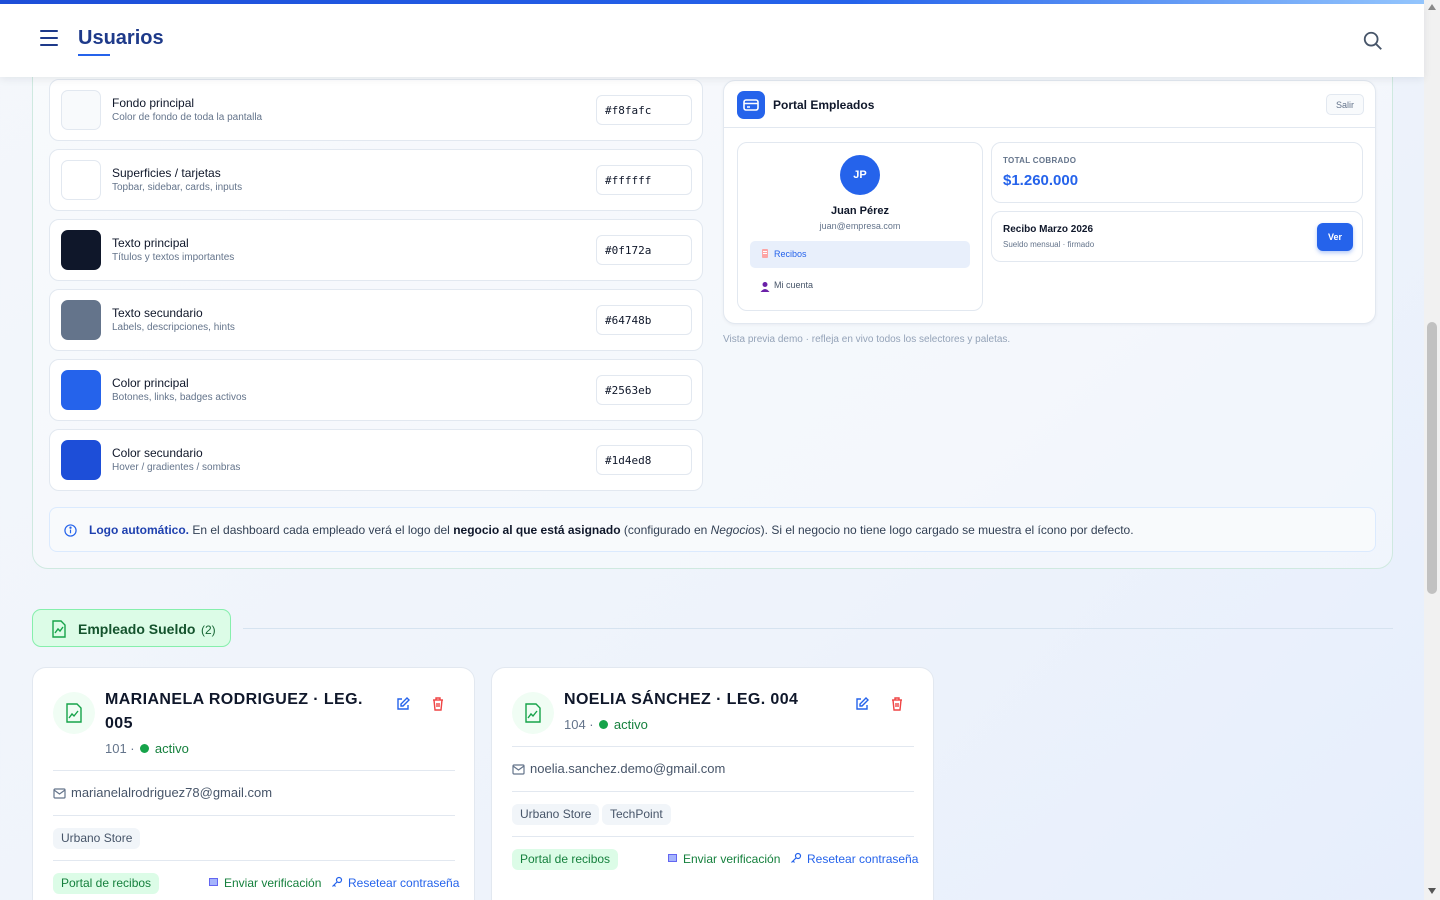 The width and height of the screenshot is (1440, 900). I want to click on user-status-line: 101 · activo, so click(147, 748).